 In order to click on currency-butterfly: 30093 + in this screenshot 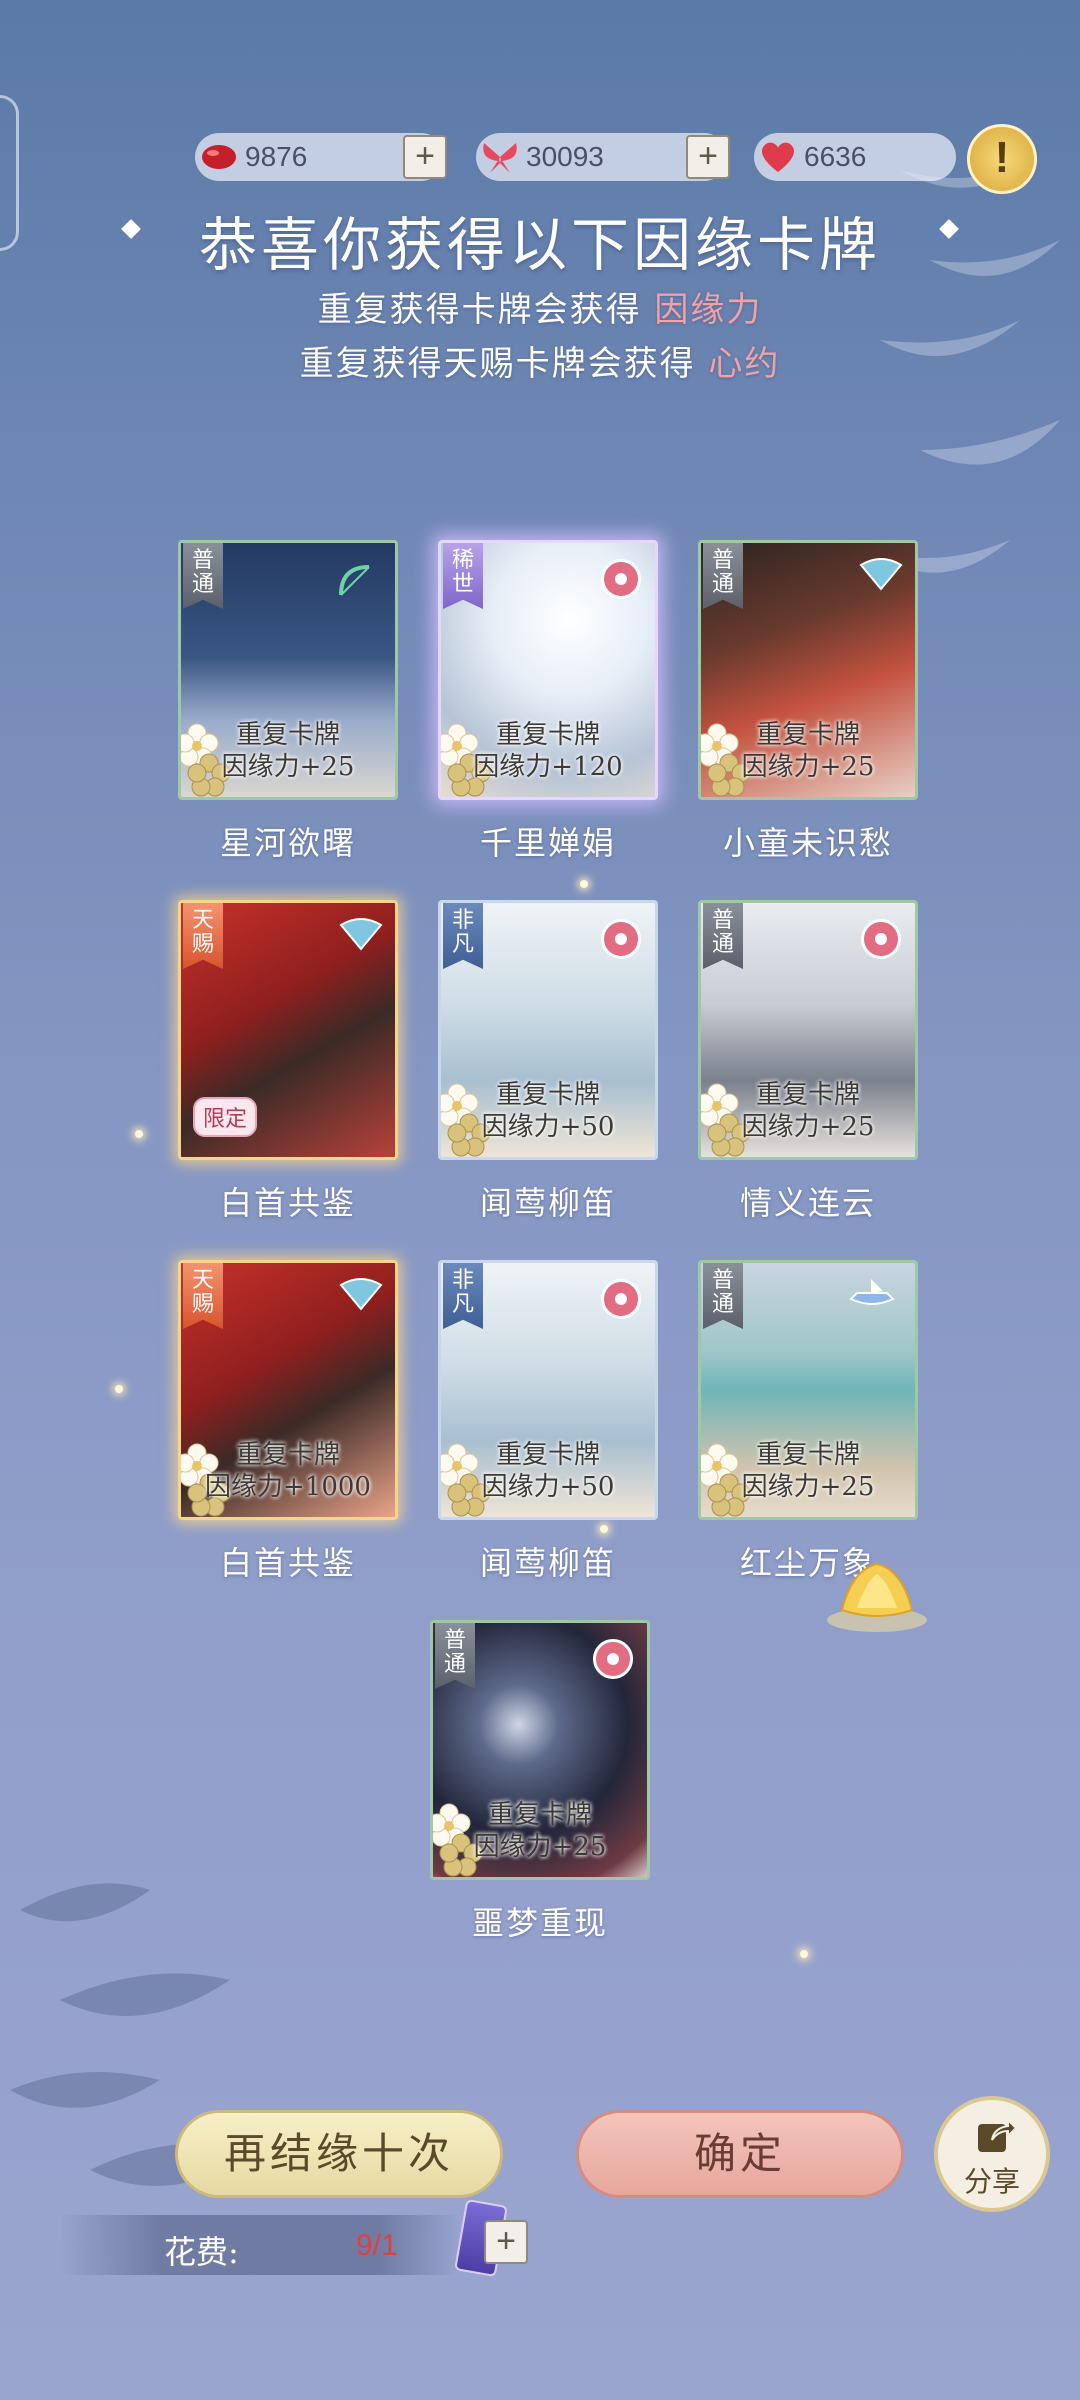, I will do `click(603, 157)`.